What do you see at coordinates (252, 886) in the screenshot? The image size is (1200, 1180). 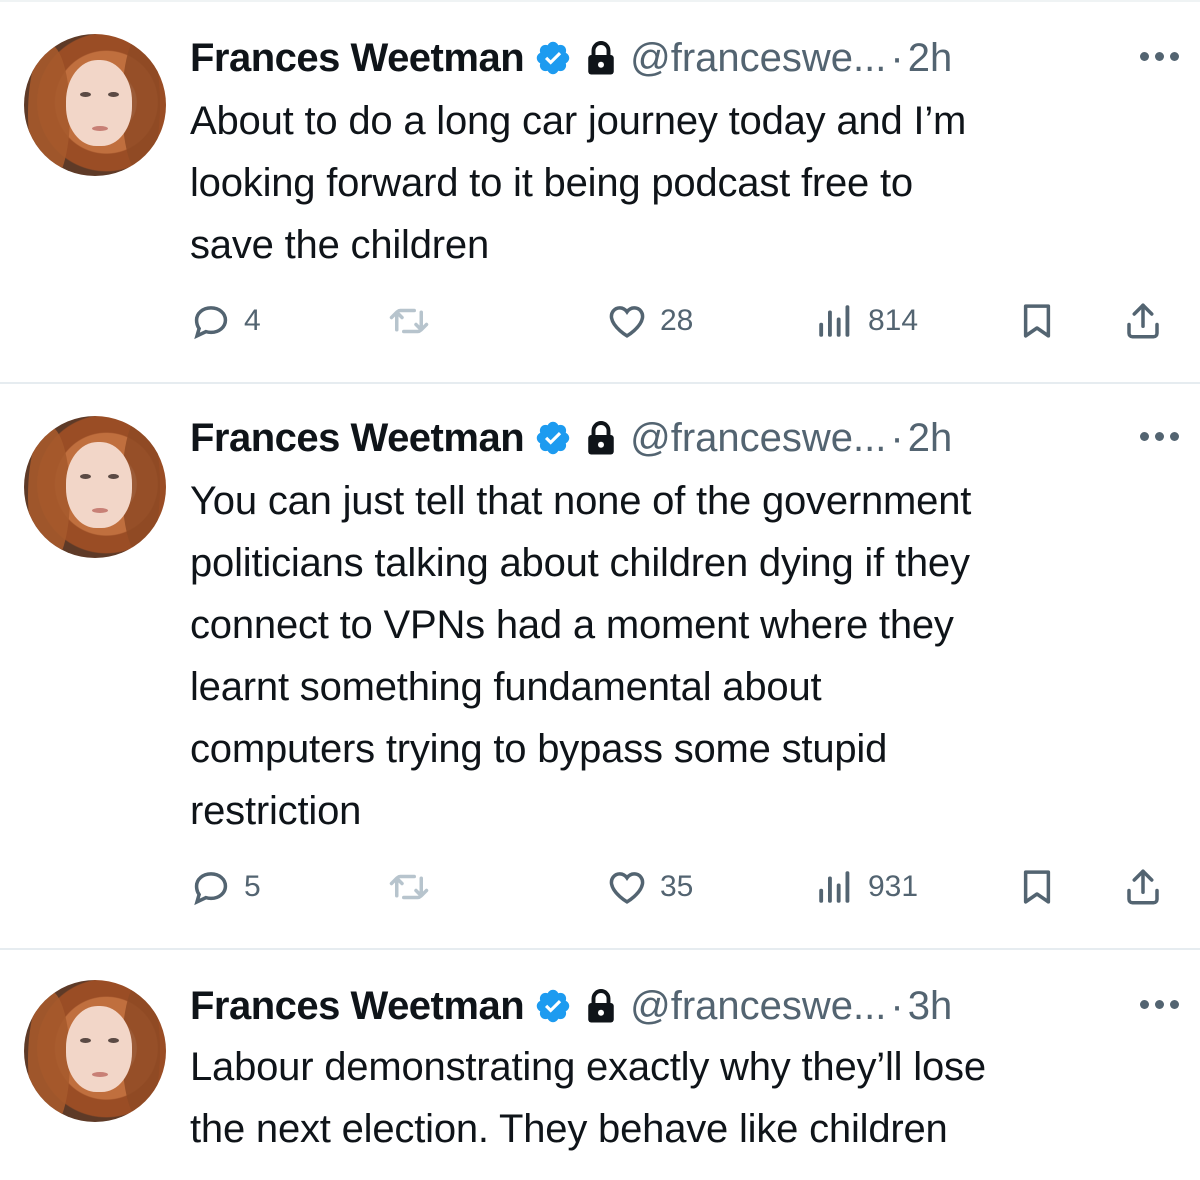 I see `reply-count: 5` at bounding box center [252, 886].